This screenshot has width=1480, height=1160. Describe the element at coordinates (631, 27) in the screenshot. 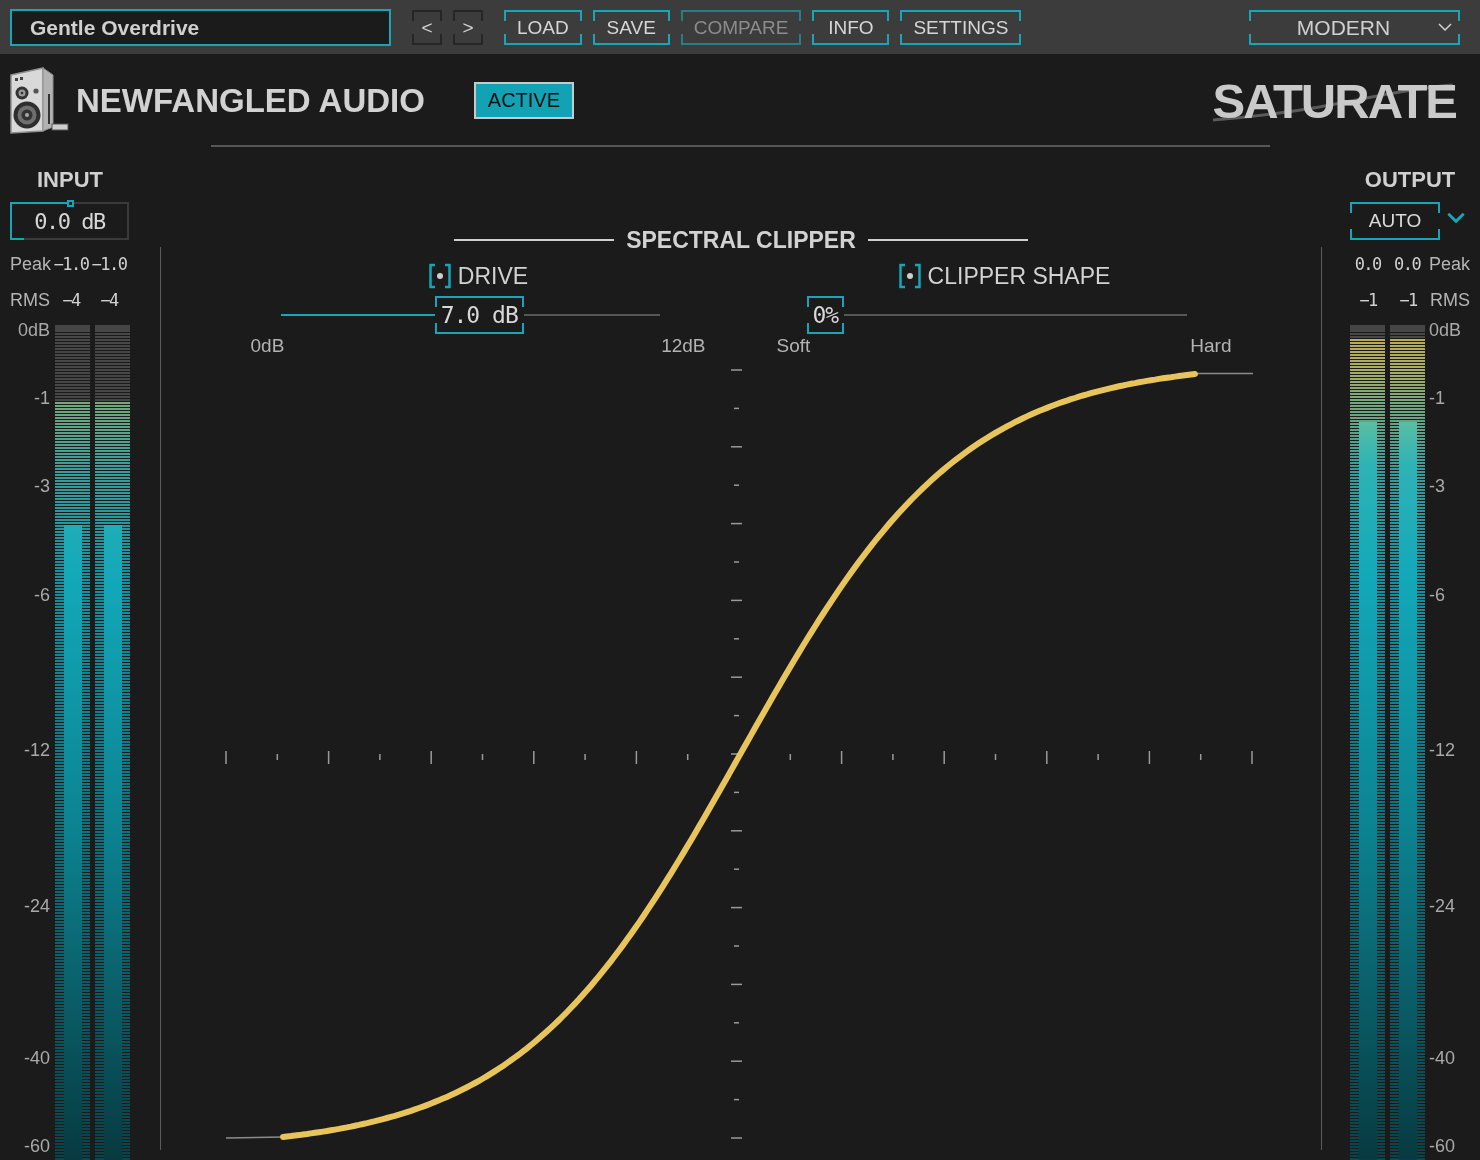

I see `toolbar-button: SAVE` at that location.